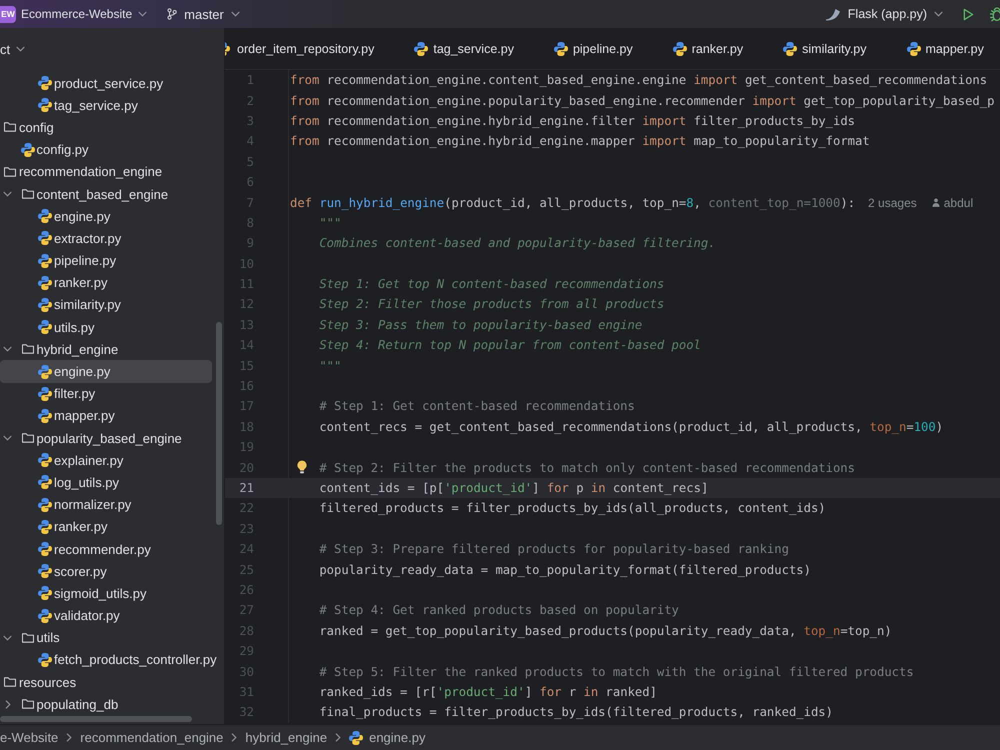  What do you see at coordinates (587, 467) in the screenshot?
I see `code-line: # Step 2: Filter the products to match only content-based recommendations` at bounding box center [587, 467].